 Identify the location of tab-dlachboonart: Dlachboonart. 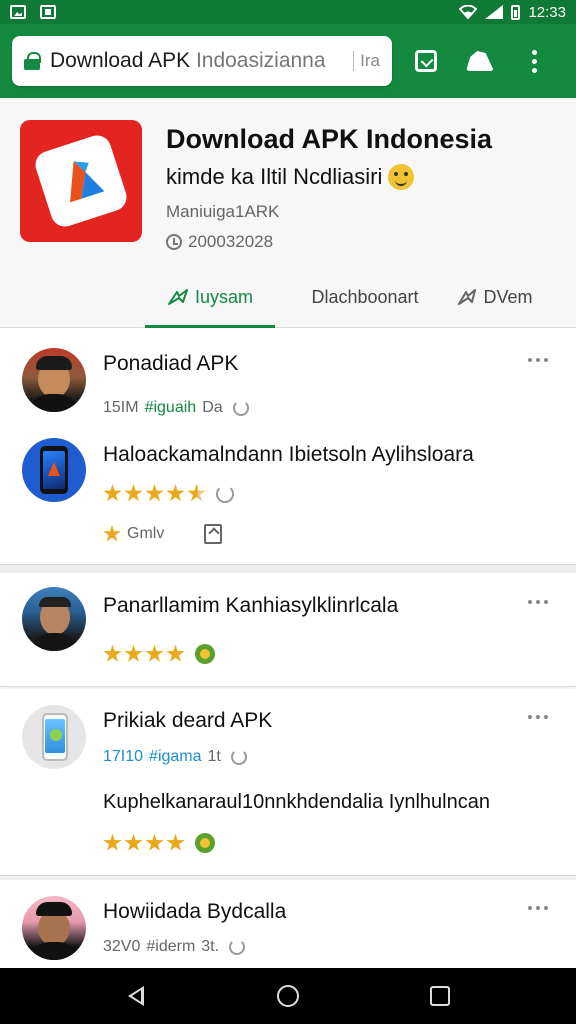
(365, 297).